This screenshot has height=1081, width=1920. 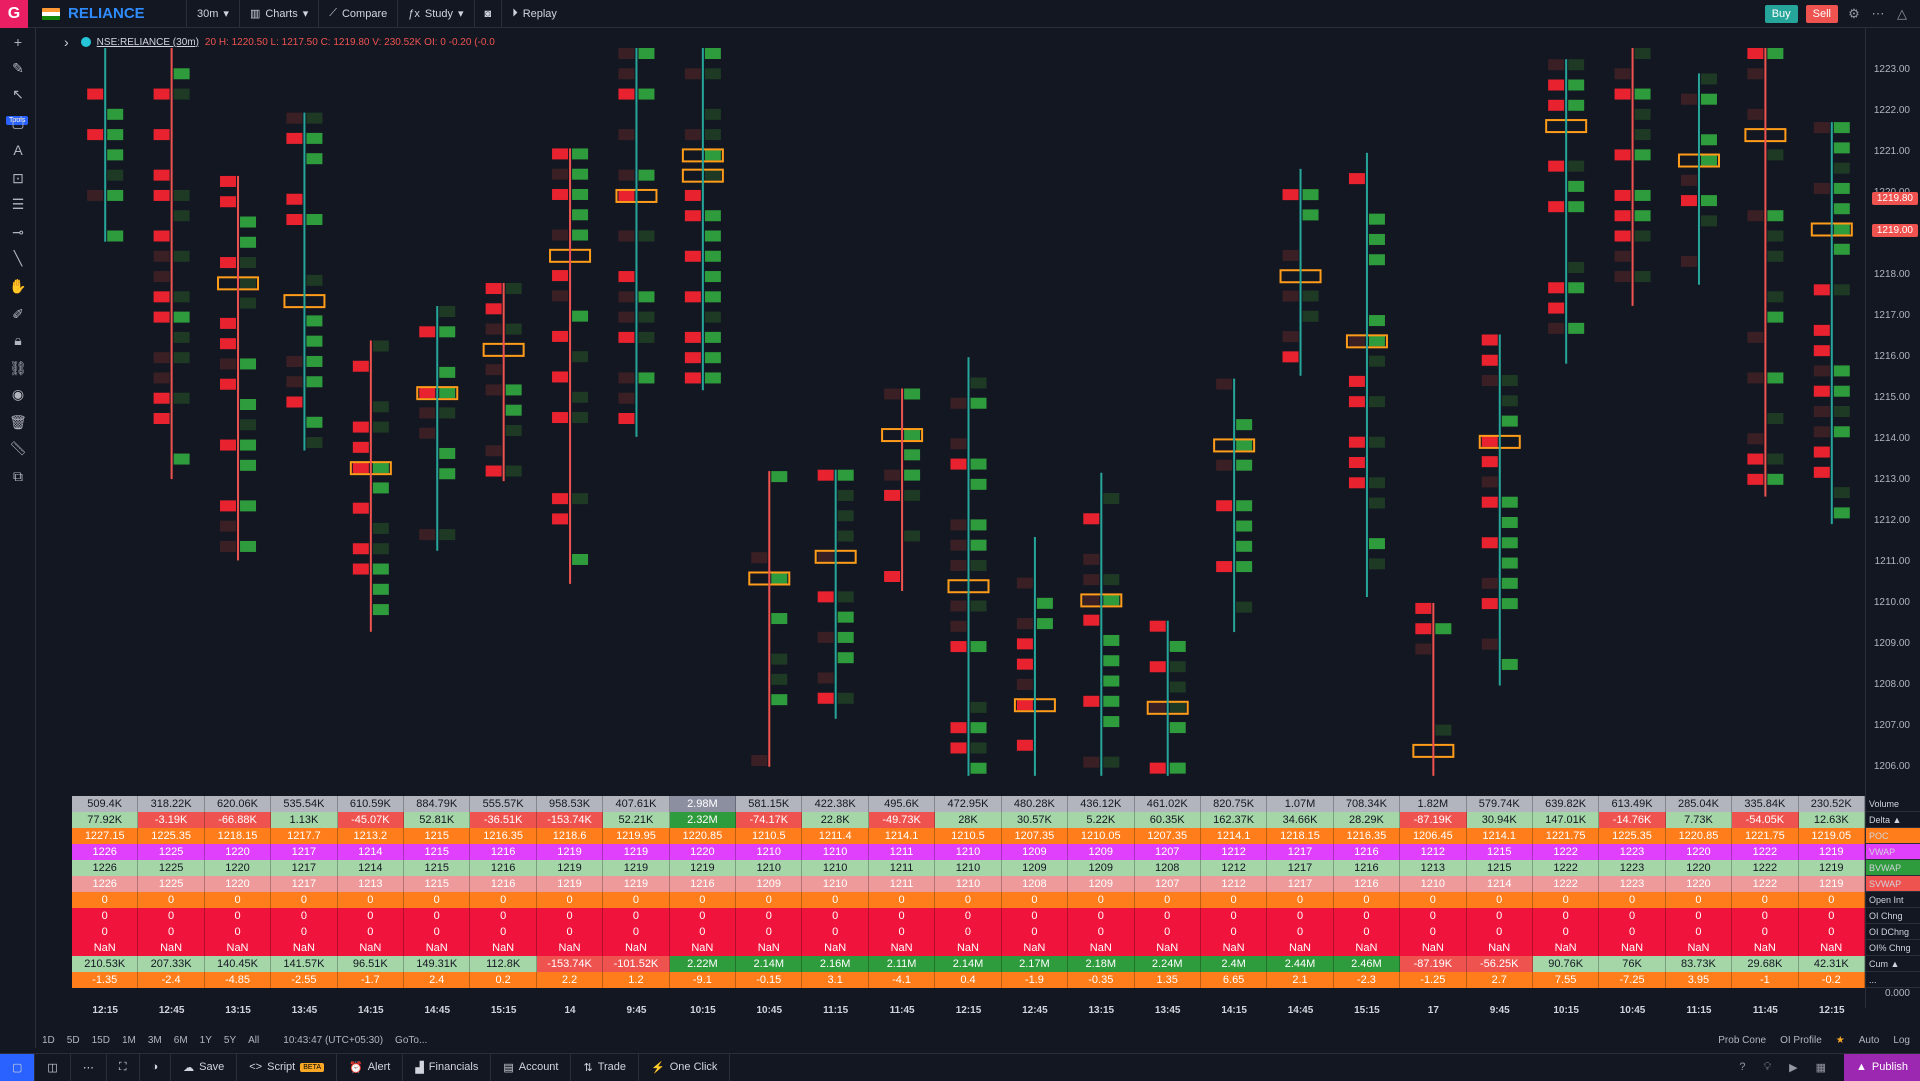 I want to click on hand-icon: ✋, so click(x=18, y=286).